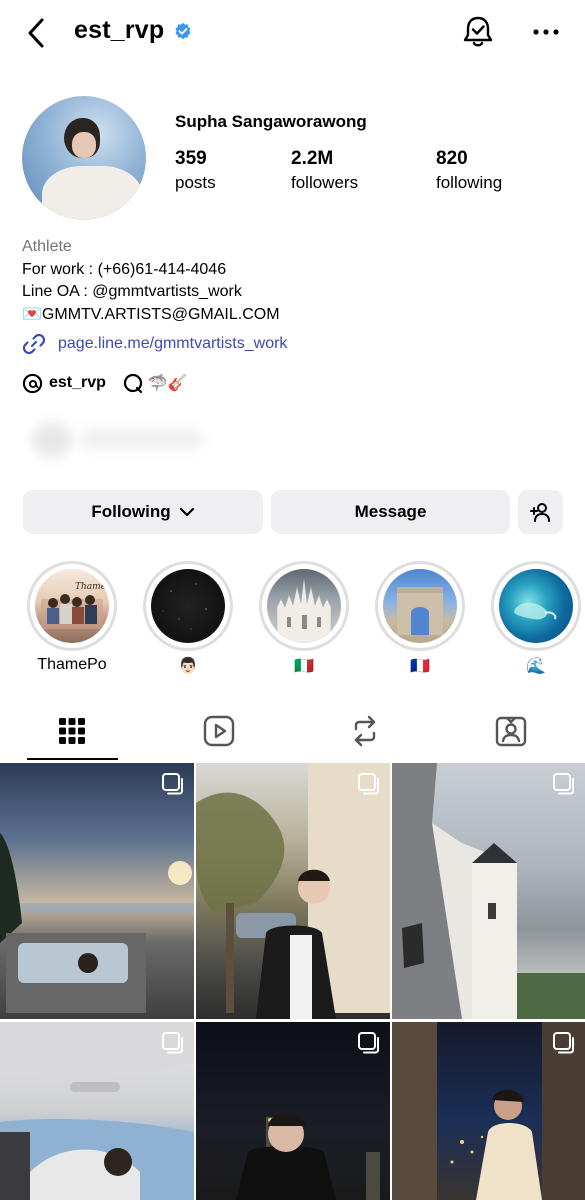 Image resolution: width=585 pixels, height=1200 pixels. I want to click on message-button-label: Message, so click(390, 511).